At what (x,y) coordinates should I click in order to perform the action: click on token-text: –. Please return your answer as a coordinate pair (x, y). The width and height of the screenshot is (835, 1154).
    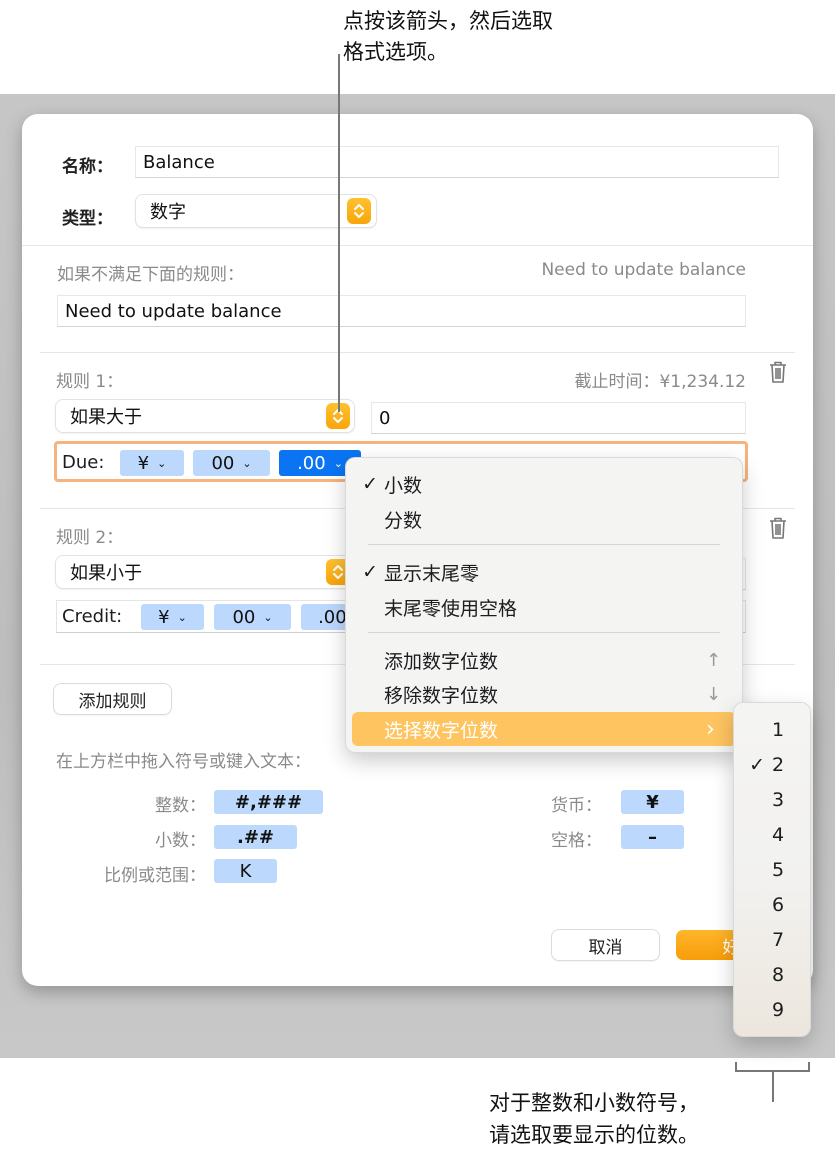
    Looking at the image, I should click on (652, 837).